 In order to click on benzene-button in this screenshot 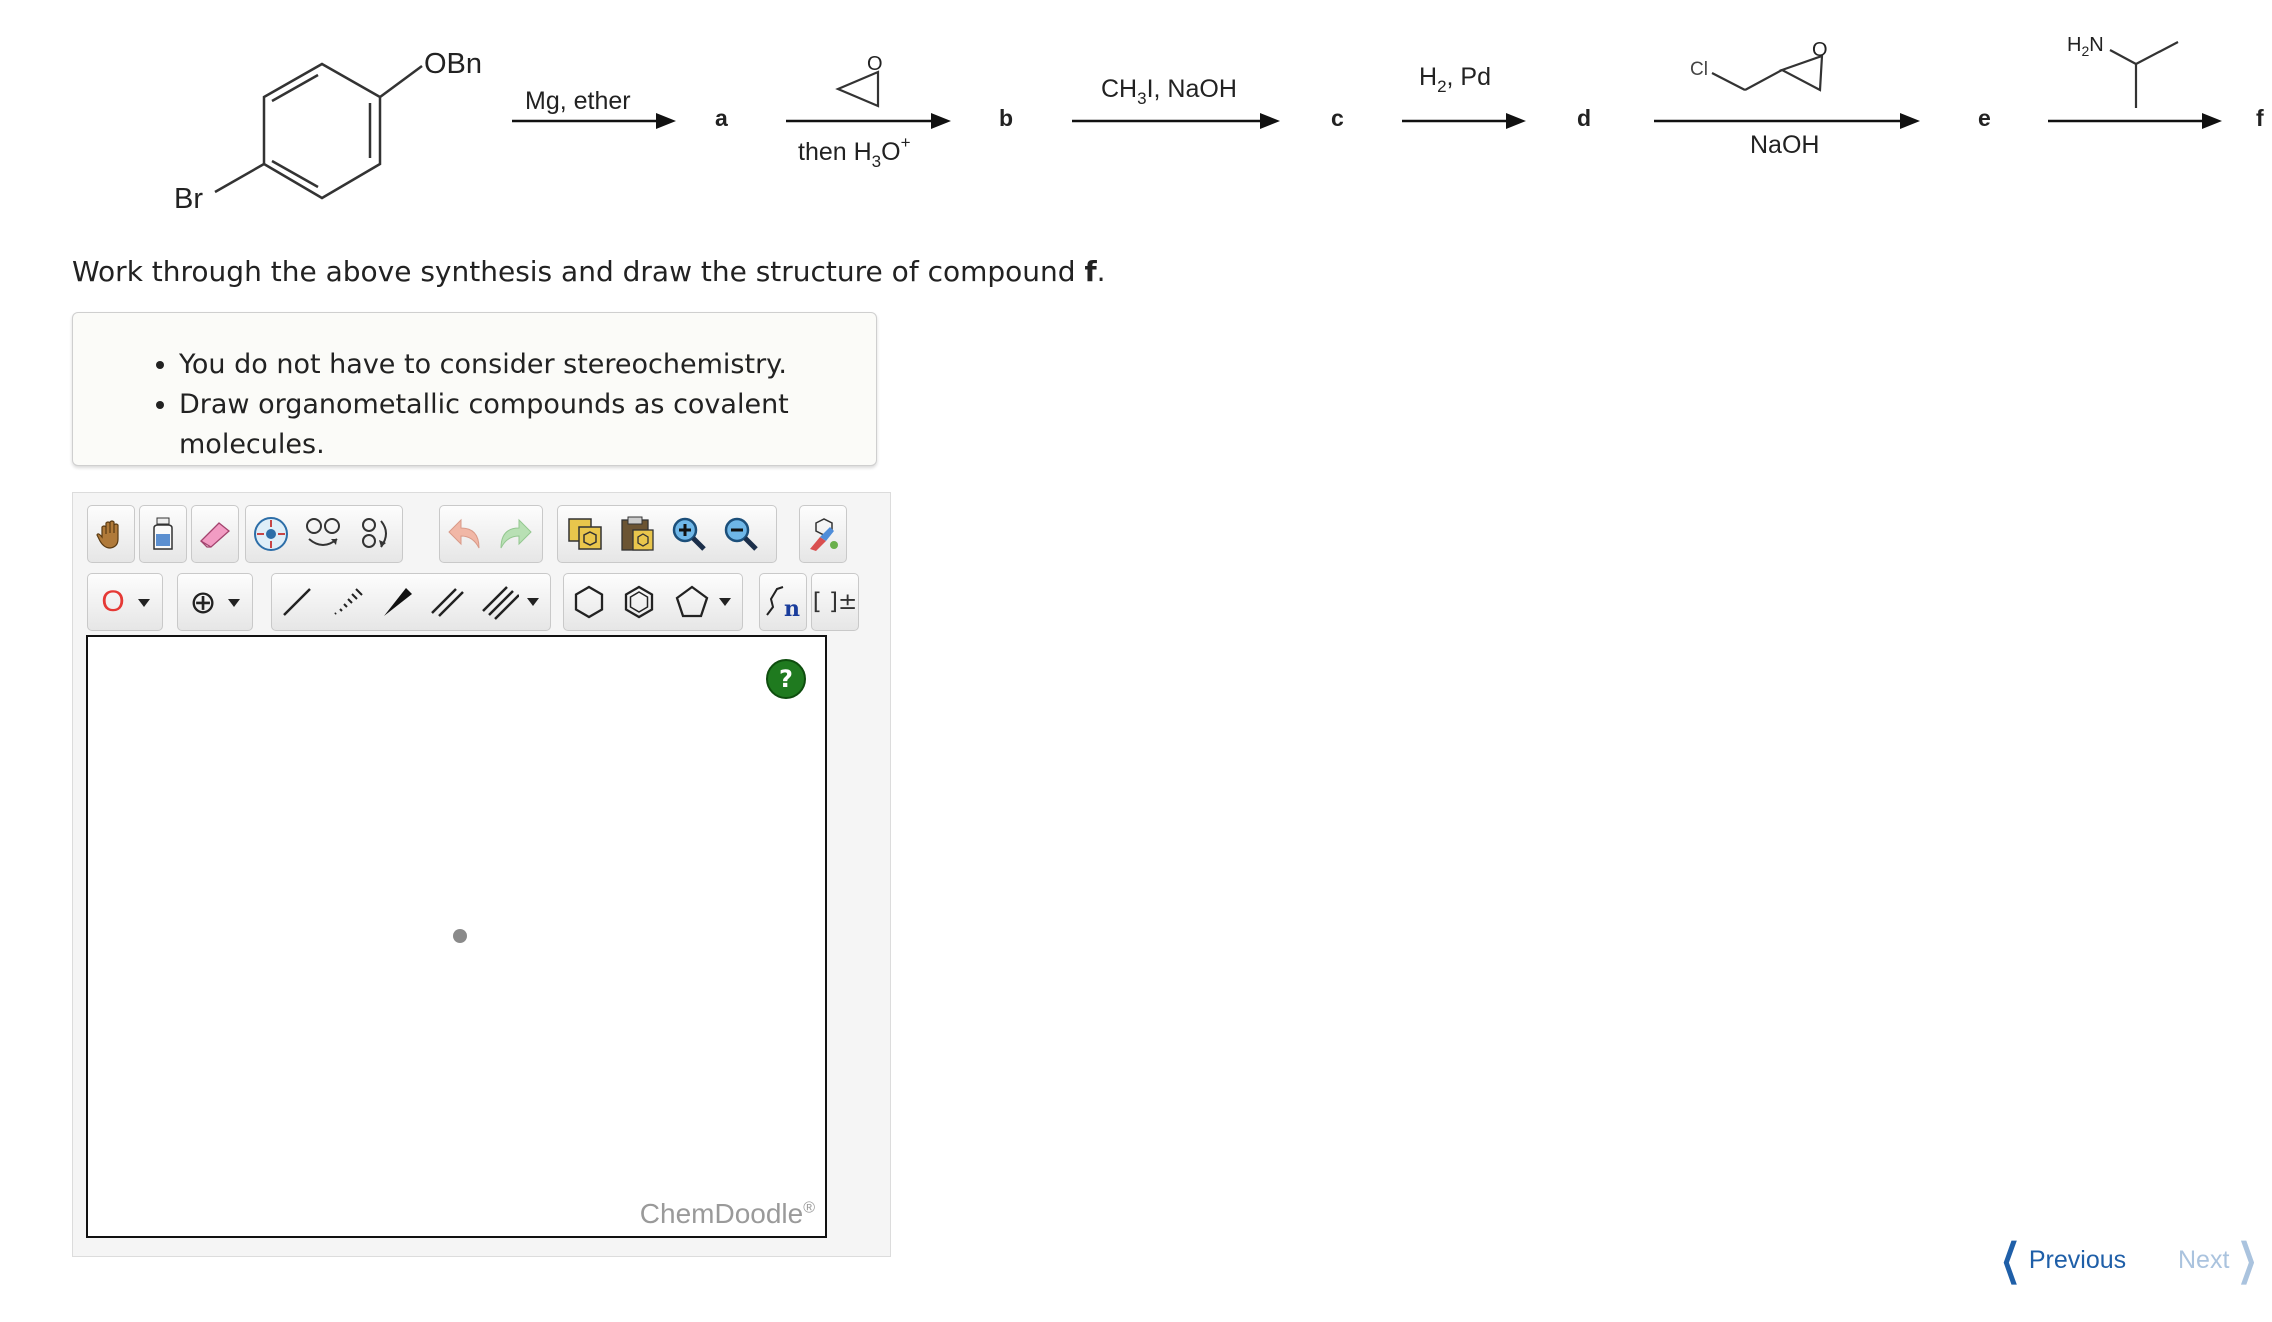, I will do `click(639, 602)`.